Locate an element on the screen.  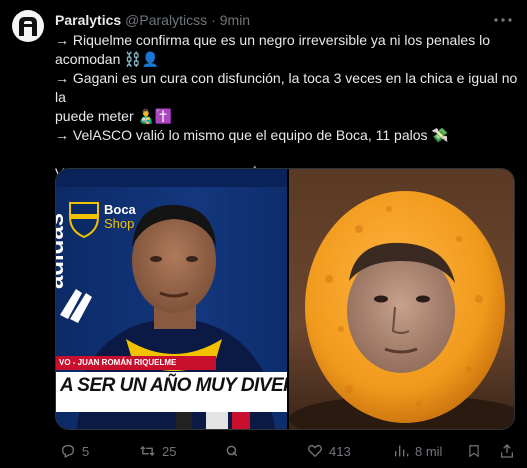
tweet-line: acomodan ⛓️👤 is located at coordinates (107, 59).